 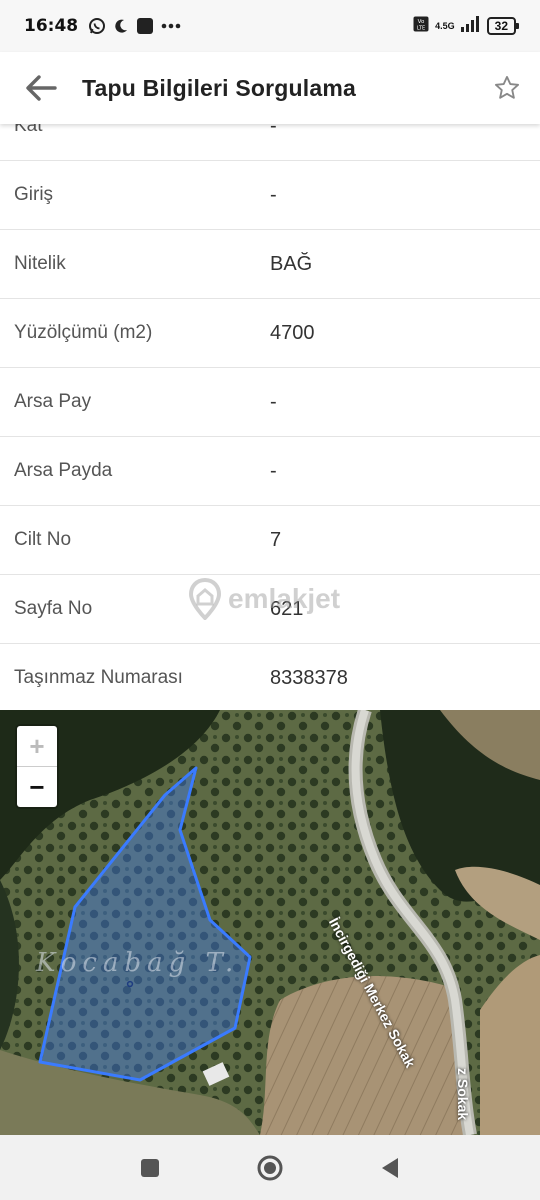 I want to click on table-row: Cilt No 7, so click(x=270, y=540).